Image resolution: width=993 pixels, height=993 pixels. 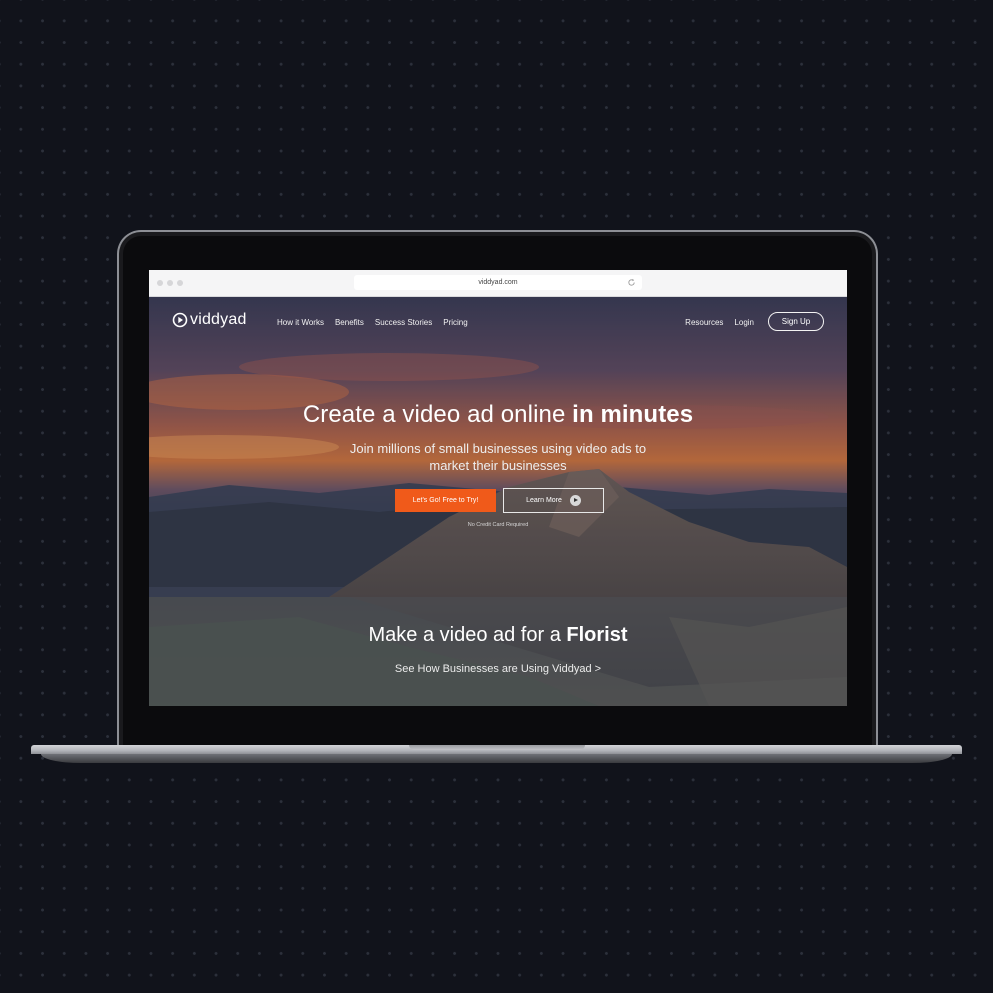 What do you see at coordinates (744, 322) in the screenshot?
I see `nav-link-login: Login` at bounding box center [744, 322].